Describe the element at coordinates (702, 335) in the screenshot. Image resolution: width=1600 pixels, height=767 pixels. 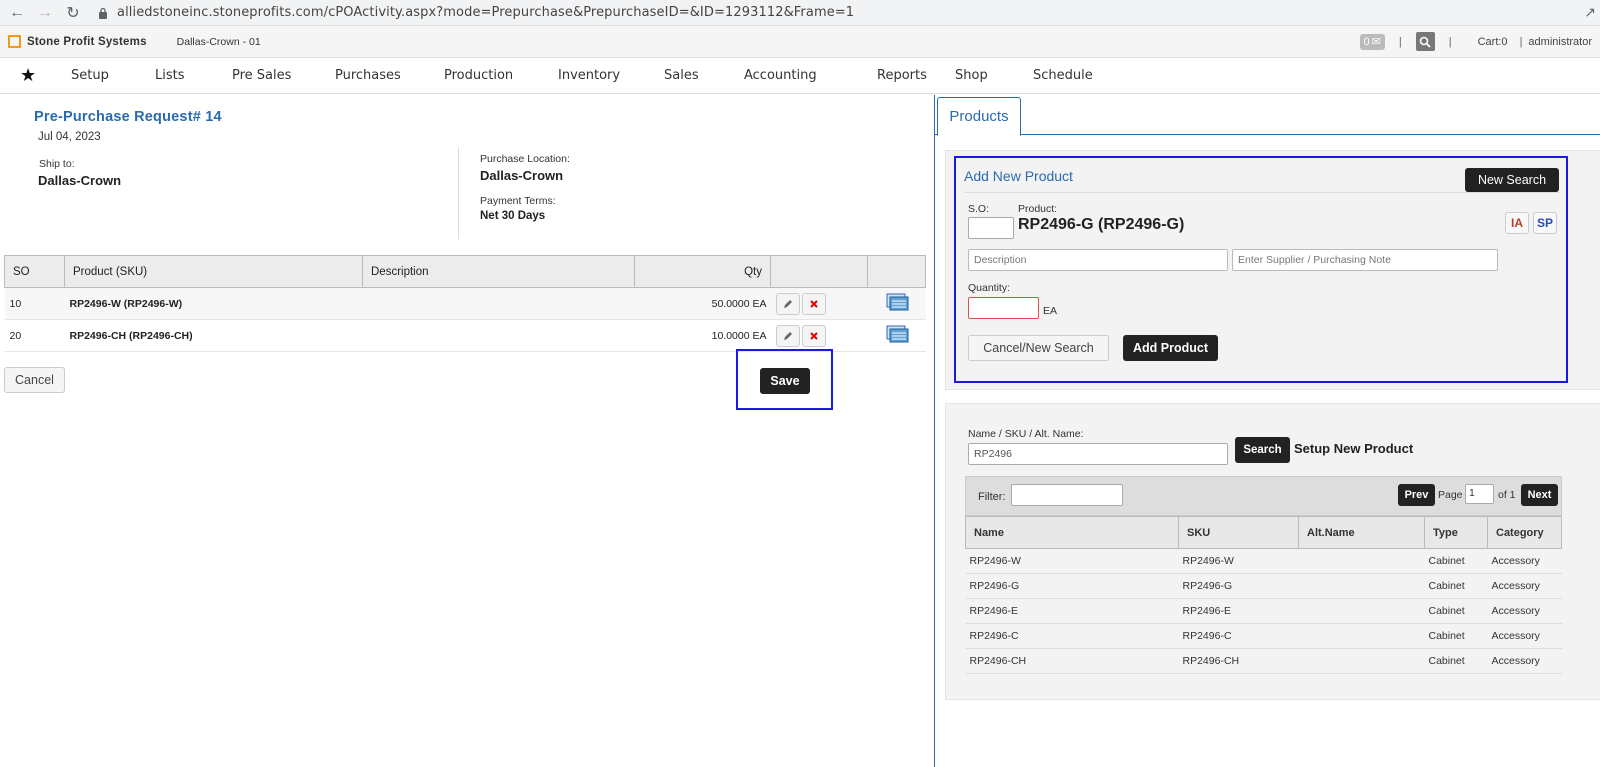
I see `row-qty: 10.0000 EA` at that location.